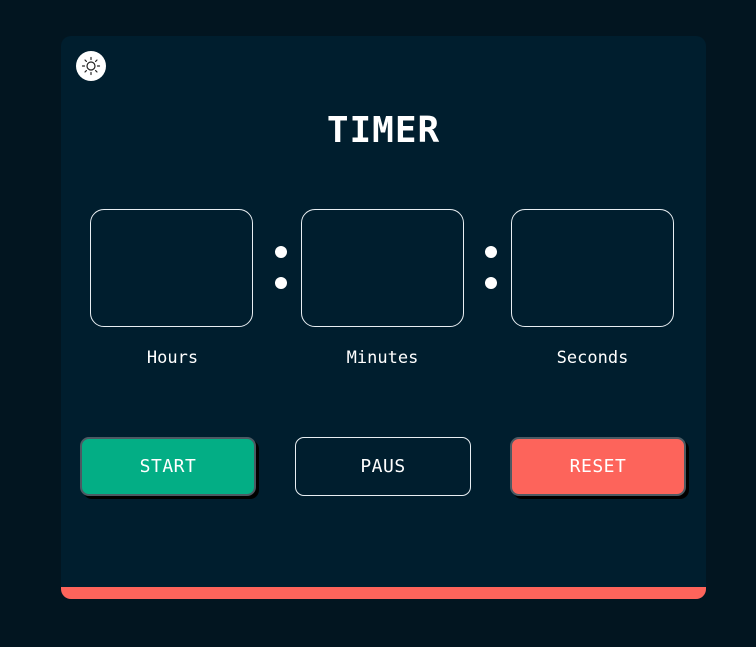 The height and width of the screenshot is (647, 756). I want to click on reset-button: RESET, so click(598, 466).